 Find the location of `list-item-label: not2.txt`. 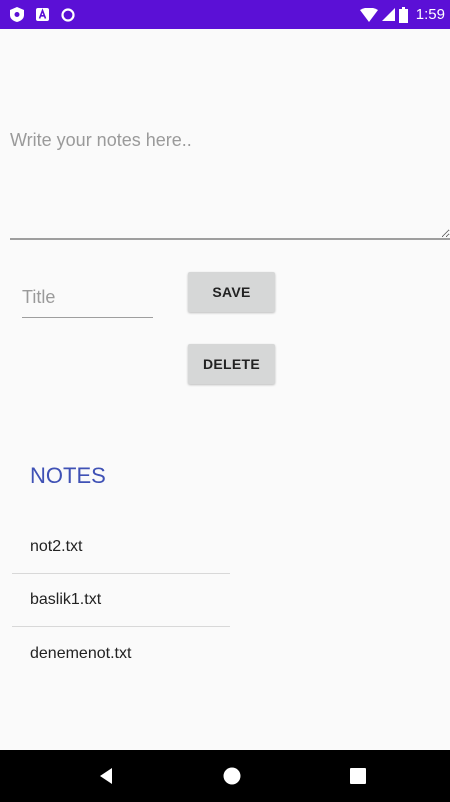

list-item-label: not2.txt is located at coordinates (56, 546).